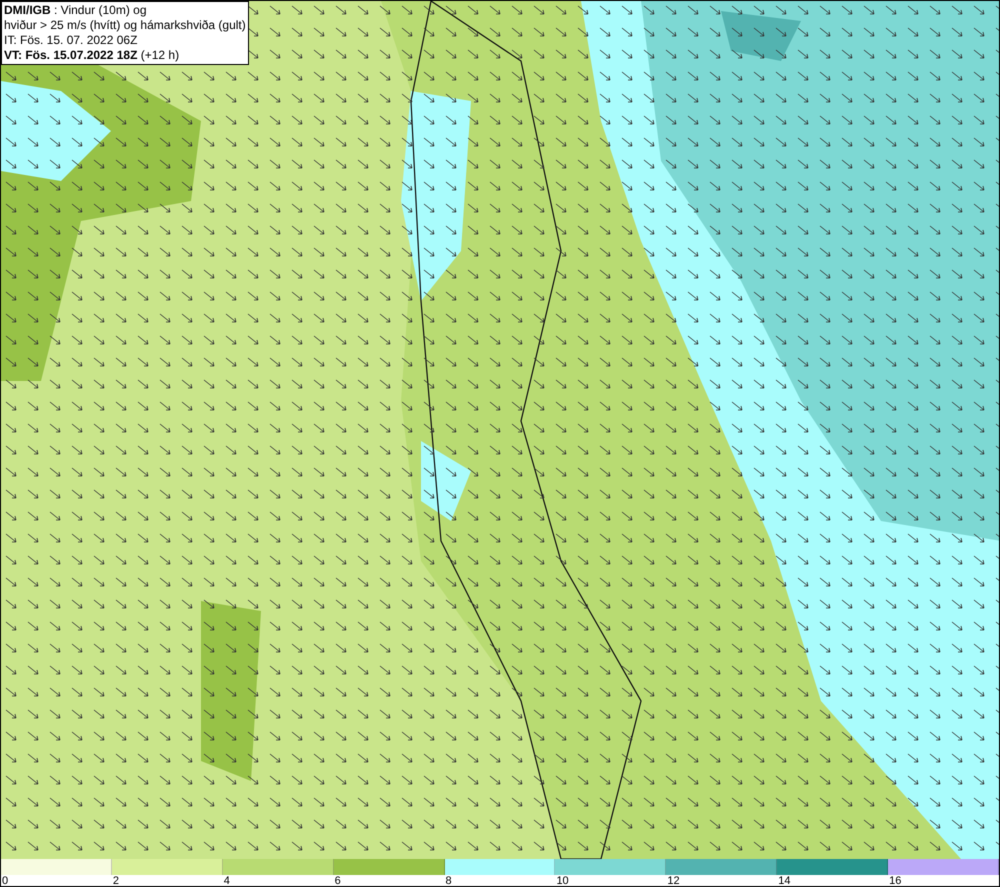 The height and width of the screenshot is (887, 1000). I want to click on title-line: hviður > 25 m/s (hvítt) og hámarkshviða (gult), so click(125, 25).